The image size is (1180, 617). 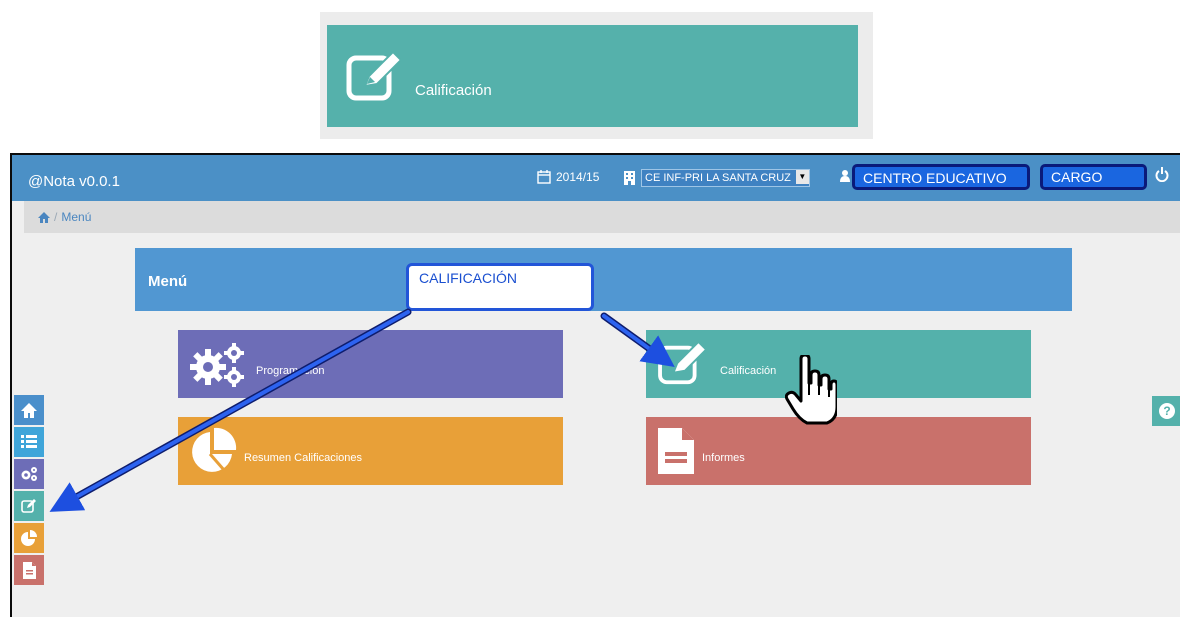 What do you see at coordinates (1093, 177) in the screenshot?
I see `cargo-callout: CARGO` at bounding box center [1093, 177].